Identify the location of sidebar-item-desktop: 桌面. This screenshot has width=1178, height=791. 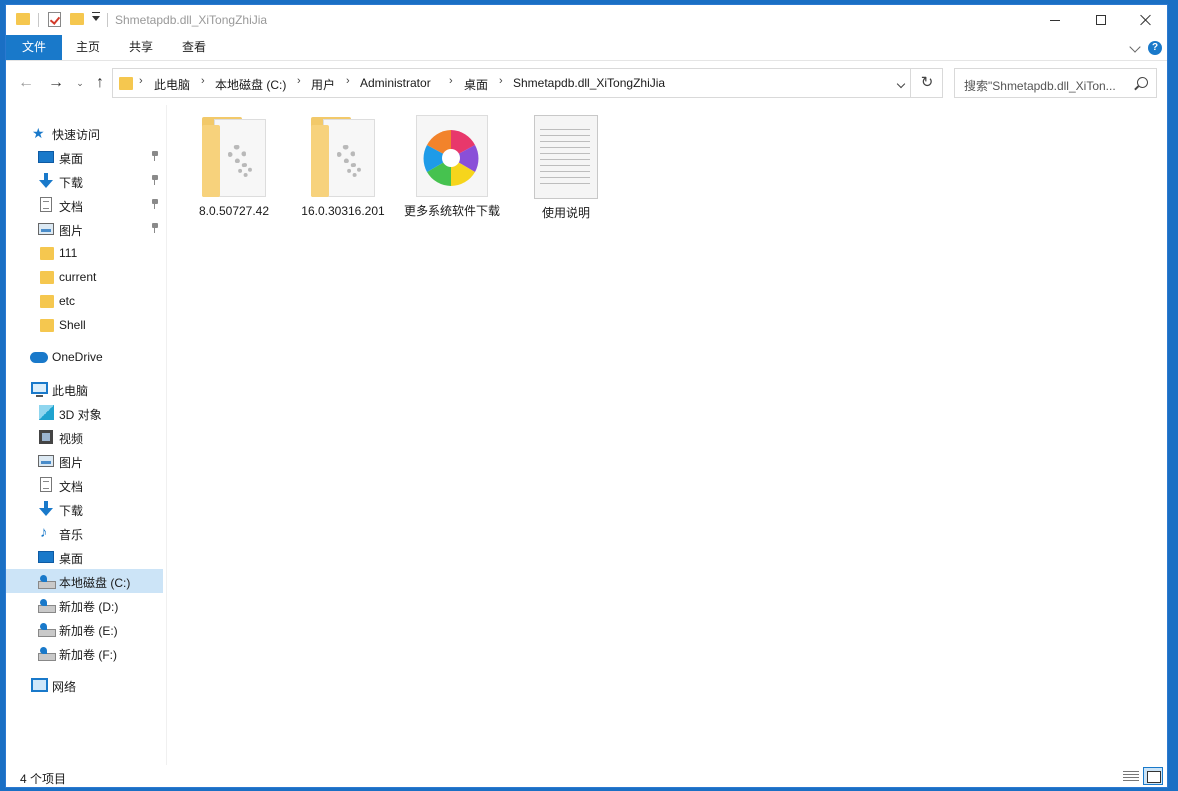
(84, 157).